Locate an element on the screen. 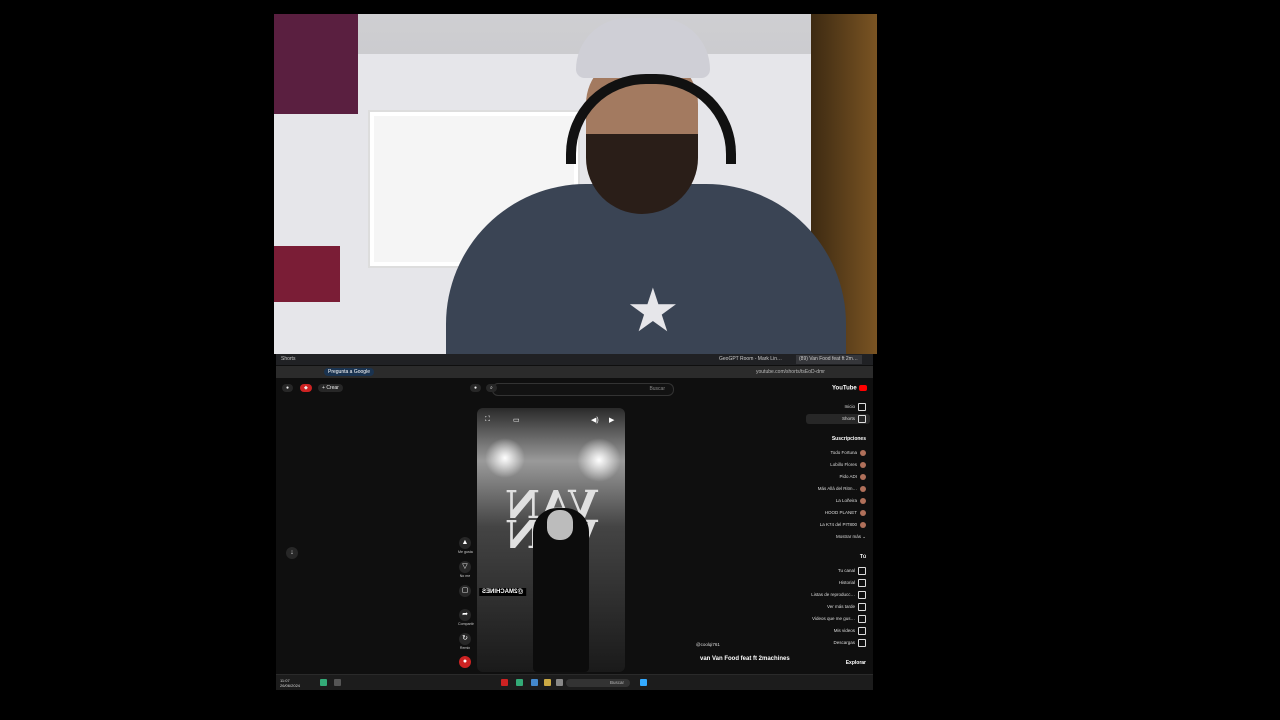 This screenshot has height=720, width=1280. like-icon: ▲ is located at coordinates (465, 543).